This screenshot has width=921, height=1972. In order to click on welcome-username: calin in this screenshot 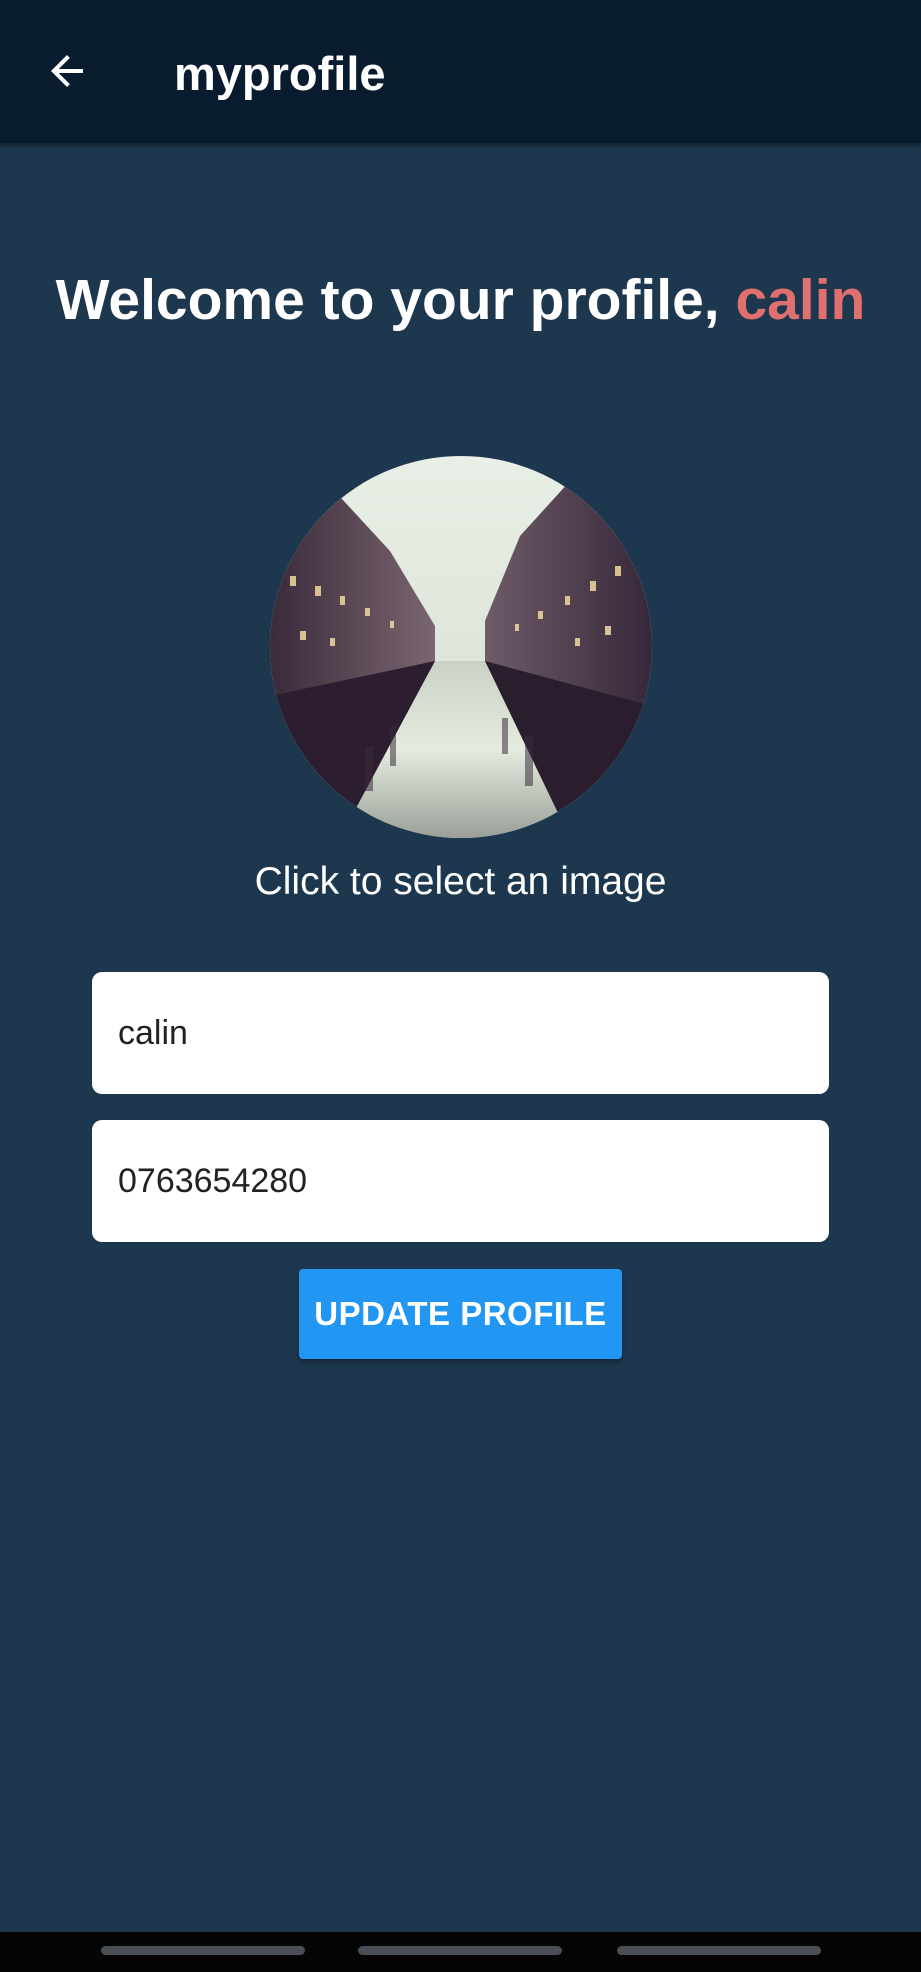, I will do `click(800, 300)`.